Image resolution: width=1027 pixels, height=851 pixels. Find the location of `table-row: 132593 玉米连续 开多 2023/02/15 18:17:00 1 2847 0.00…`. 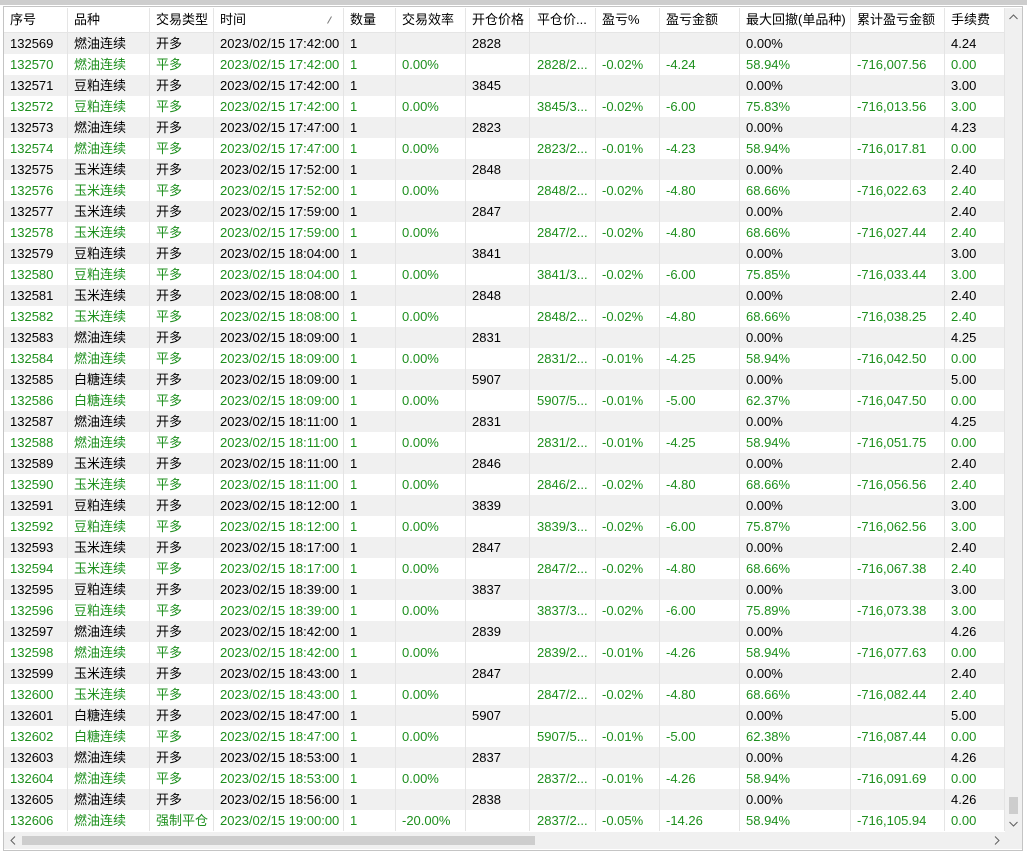

table-row: 132593 玉米连续 开多 2023/02/15 18:17:00 1 2847 0.00… is located at coordinates (504, 547).